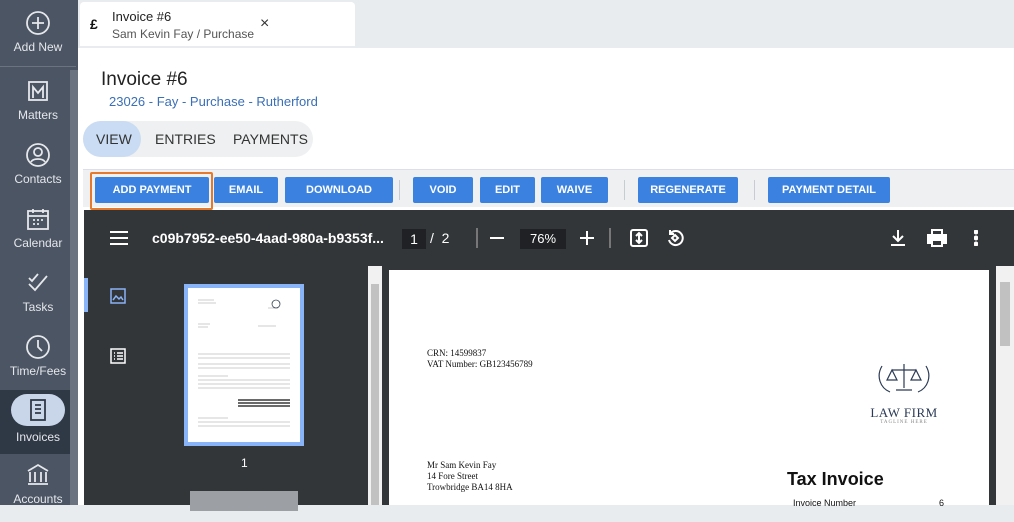 This screenshot has height=522, width=1014. Describe the element at coordinates (38, 307) in the screenshot. I see `nav-label: Tasks` at that location.